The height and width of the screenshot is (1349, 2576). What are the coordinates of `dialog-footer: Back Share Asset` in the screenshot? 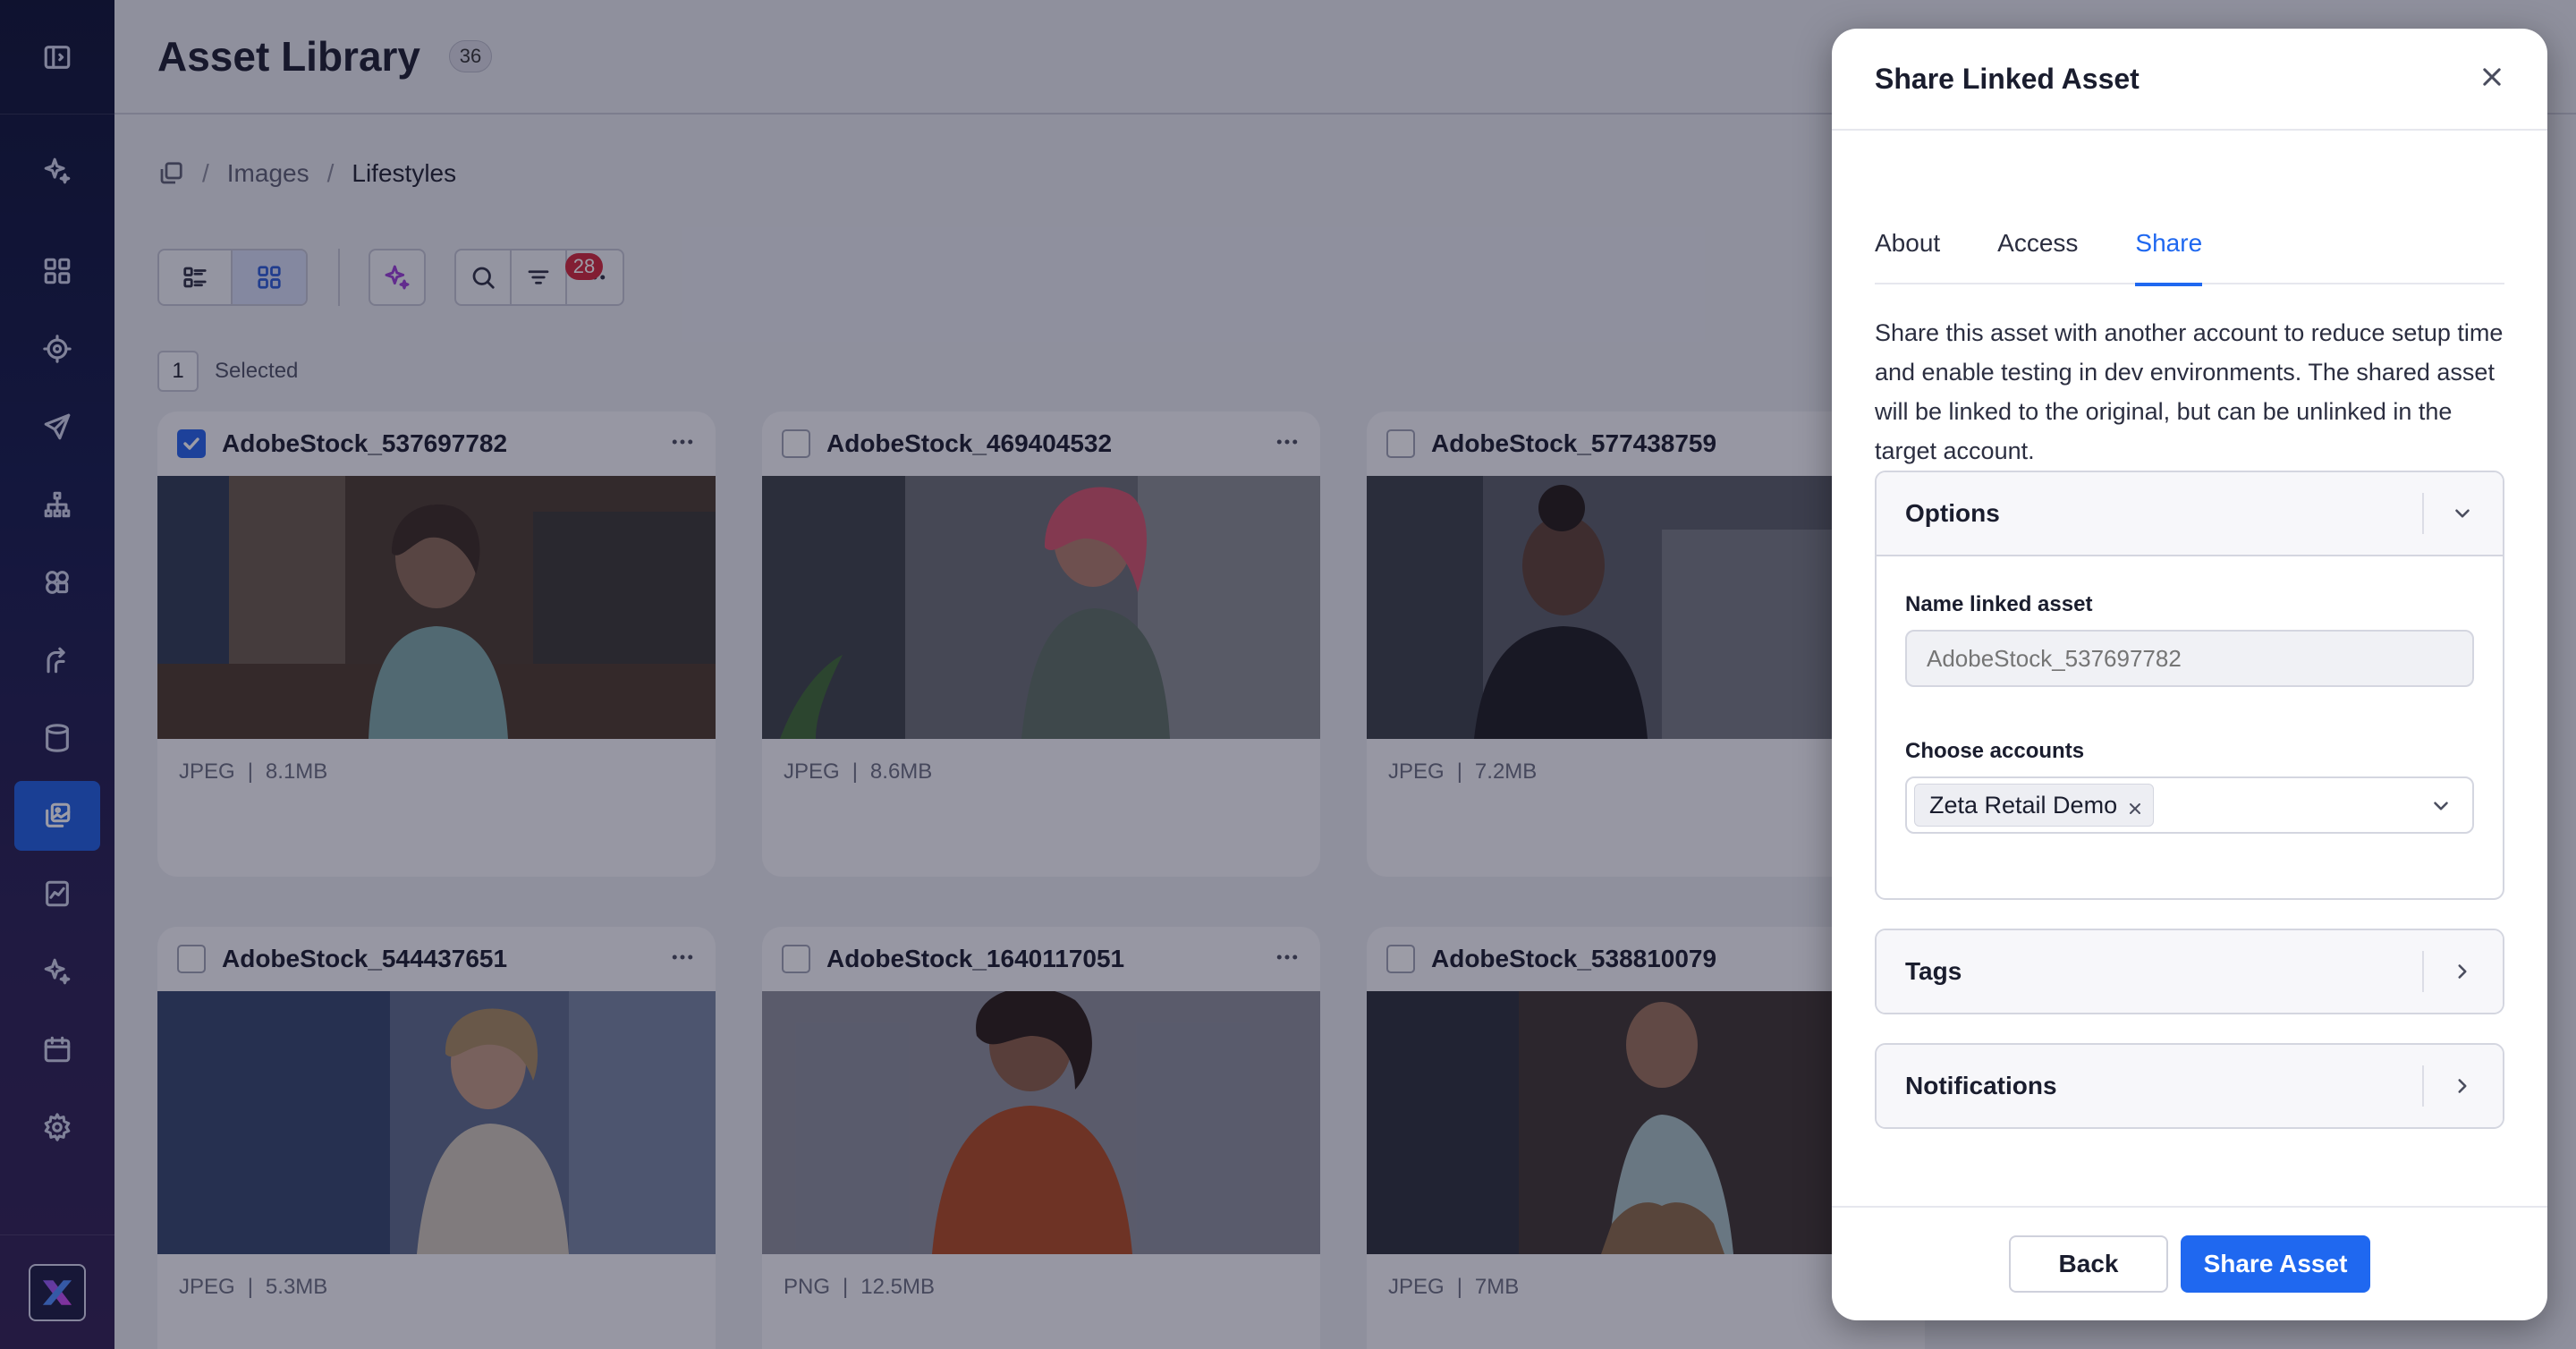 It's located at (2189, 1263).